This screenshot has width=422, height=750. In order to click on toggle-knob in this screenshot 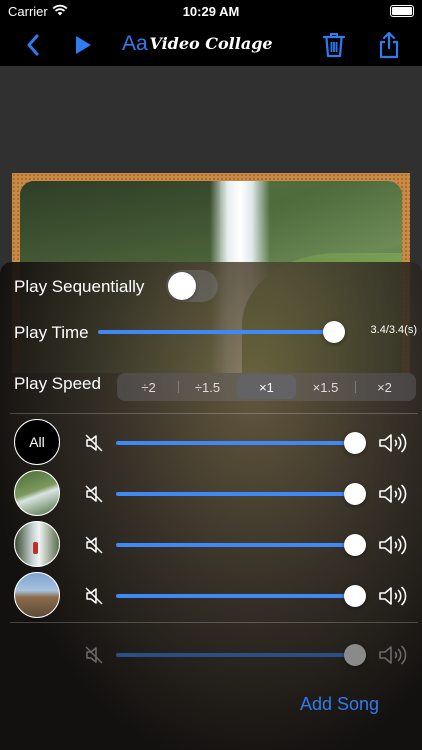, I will do `click(182, 286)`.